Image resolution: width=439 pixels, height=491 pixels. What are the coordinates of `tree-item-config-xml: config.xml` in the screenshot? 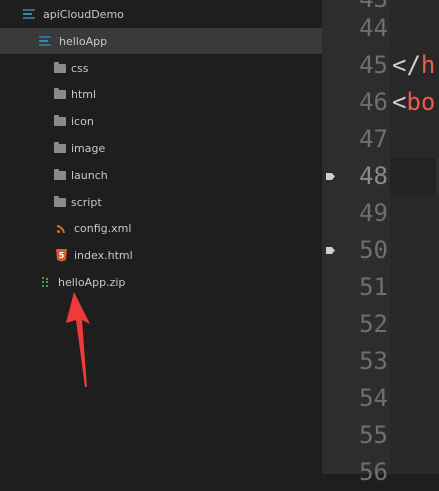 It's located at (161, 228).